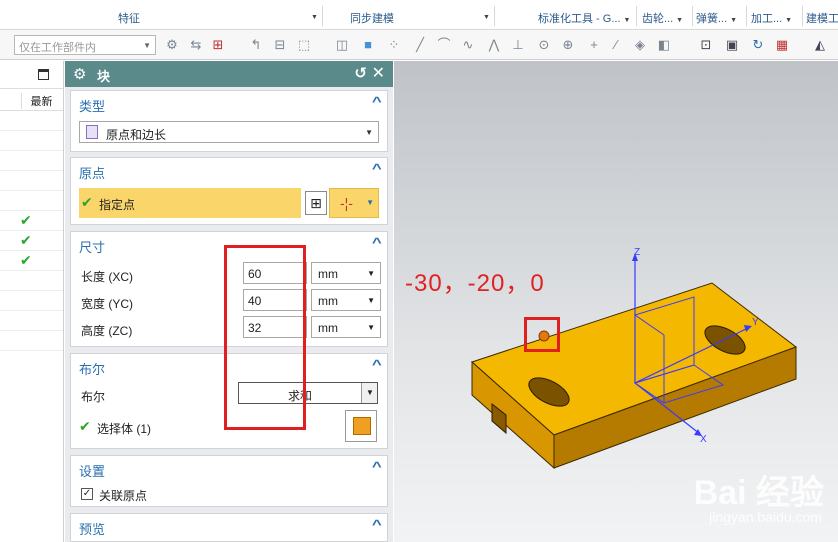 The height and width of the screenshot is (542, 838). What do you see at coordinates (92, 369) in the screenshot?
I see `section-title: 布尔` at bounding box center [92, 369].